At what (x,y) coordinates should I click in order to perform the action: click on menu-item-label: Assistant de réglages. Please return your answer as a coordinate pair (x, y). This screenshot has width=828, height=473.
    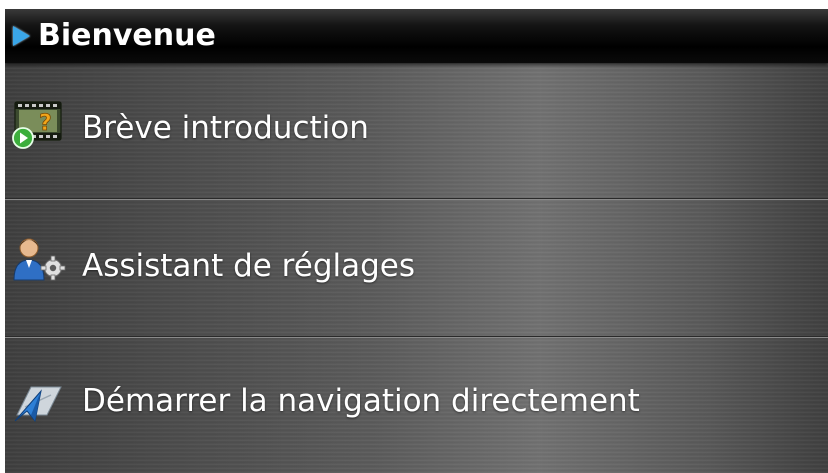
    Looking at the image, I should click on (249, 266).